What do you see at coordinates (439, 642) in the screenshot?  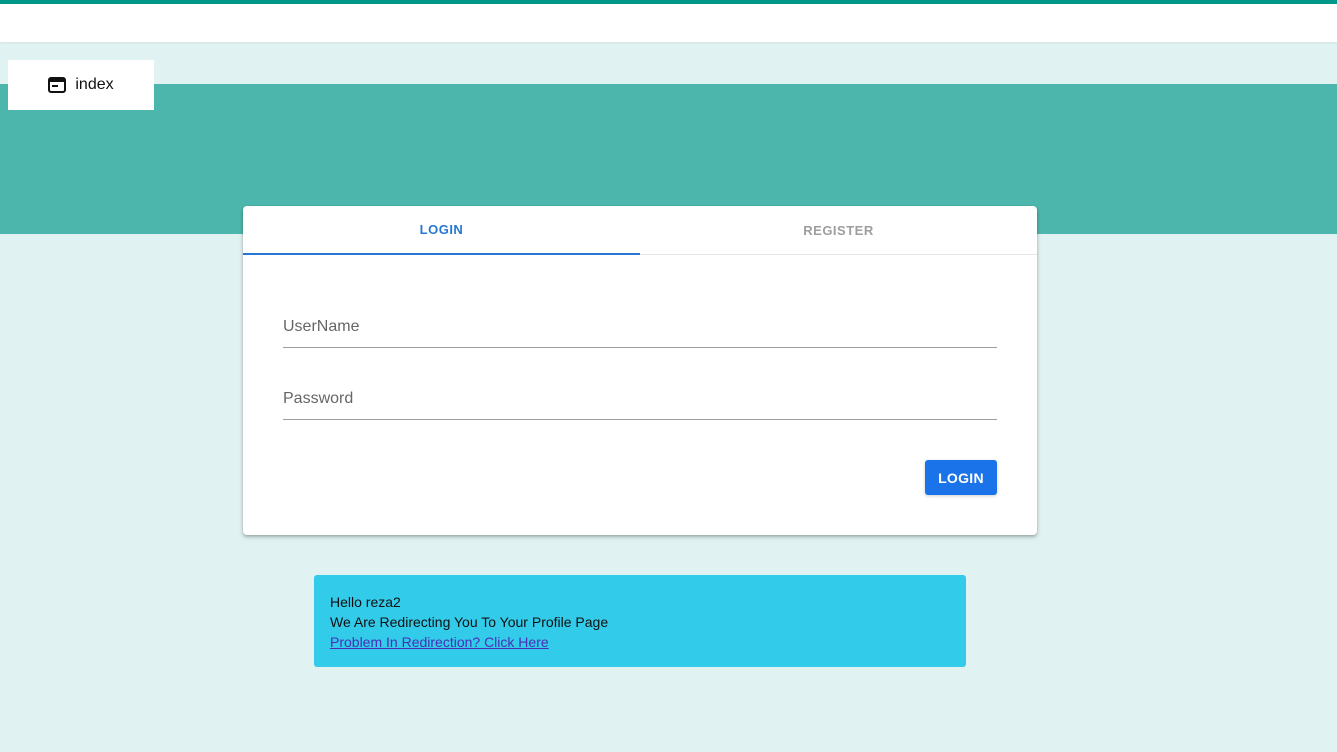 I see `redirect-link: Problem In Redirection? Click Here` at bounding box center [439, 642].